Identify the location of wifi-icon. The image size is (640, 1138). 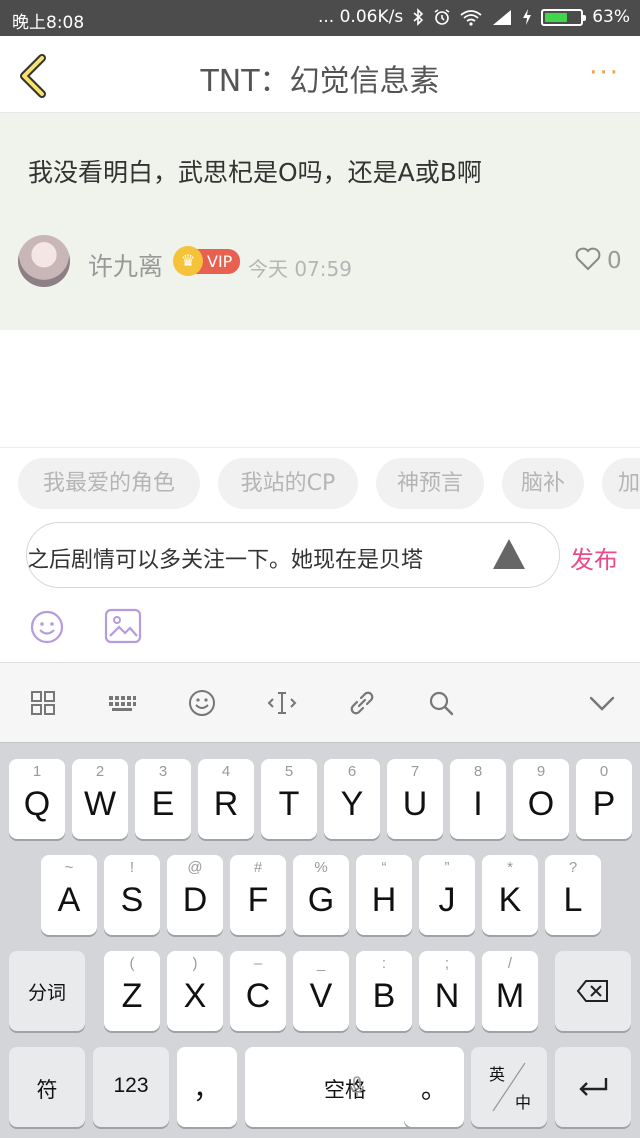
(471, 17).